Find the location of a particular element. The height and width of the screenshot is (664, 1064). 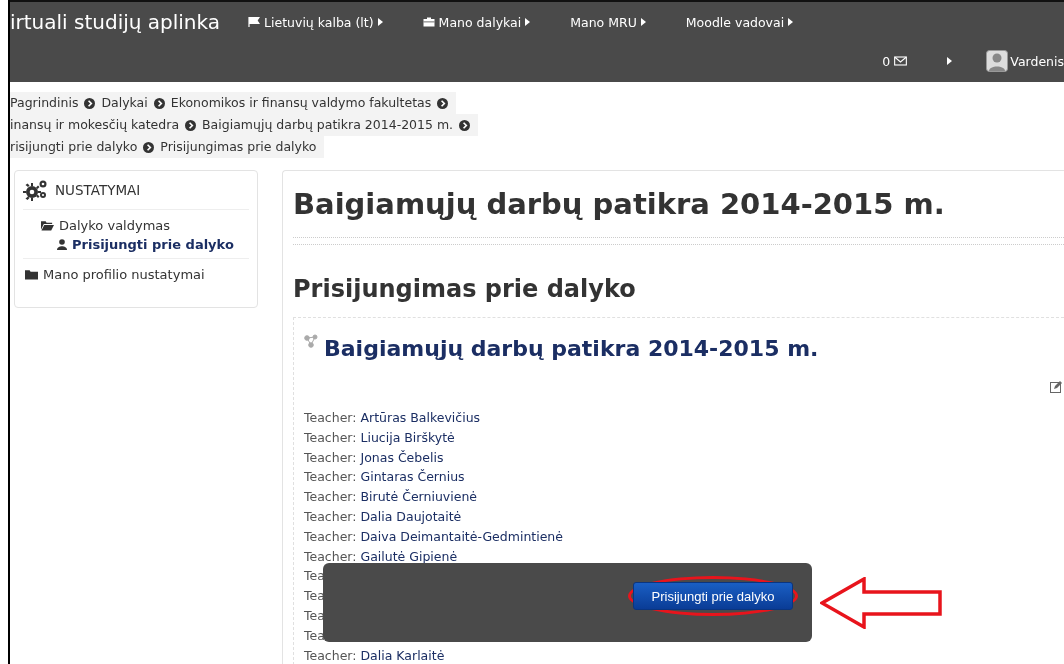

avatar-icon is located at coordinates (997, 61).